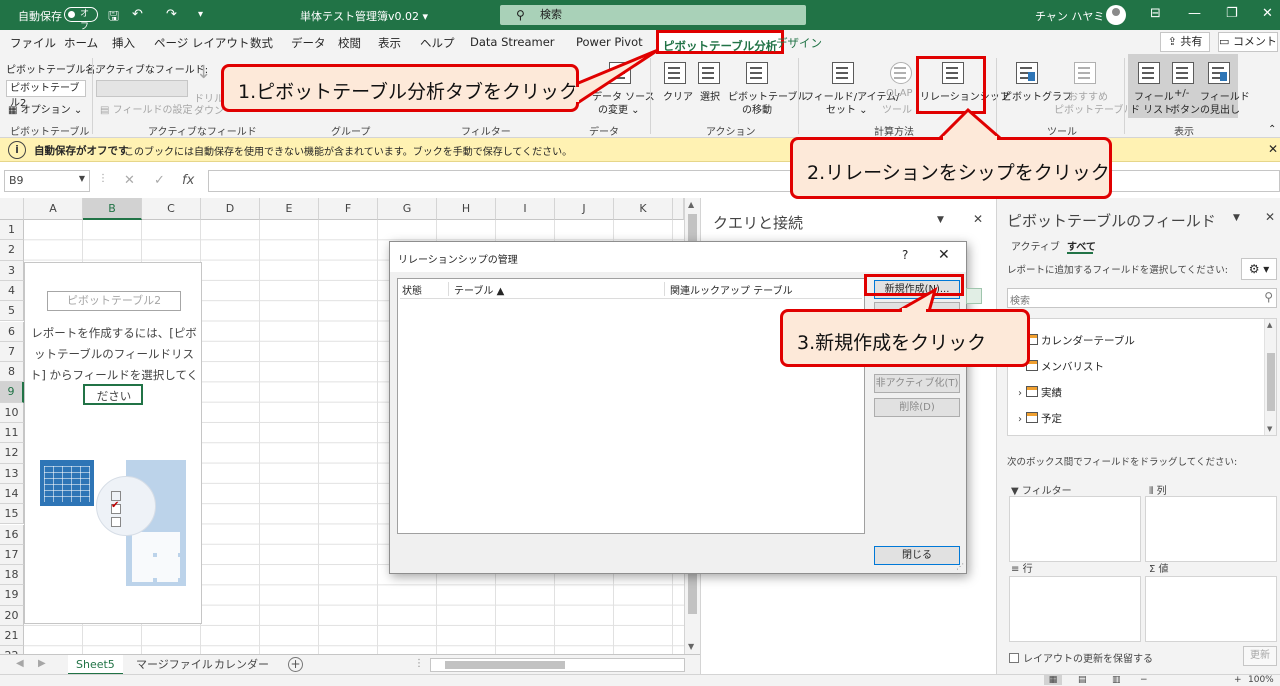 The height and width of the screenshot is (686, 1280). I want to click on column-header: H, so click(466, 209).